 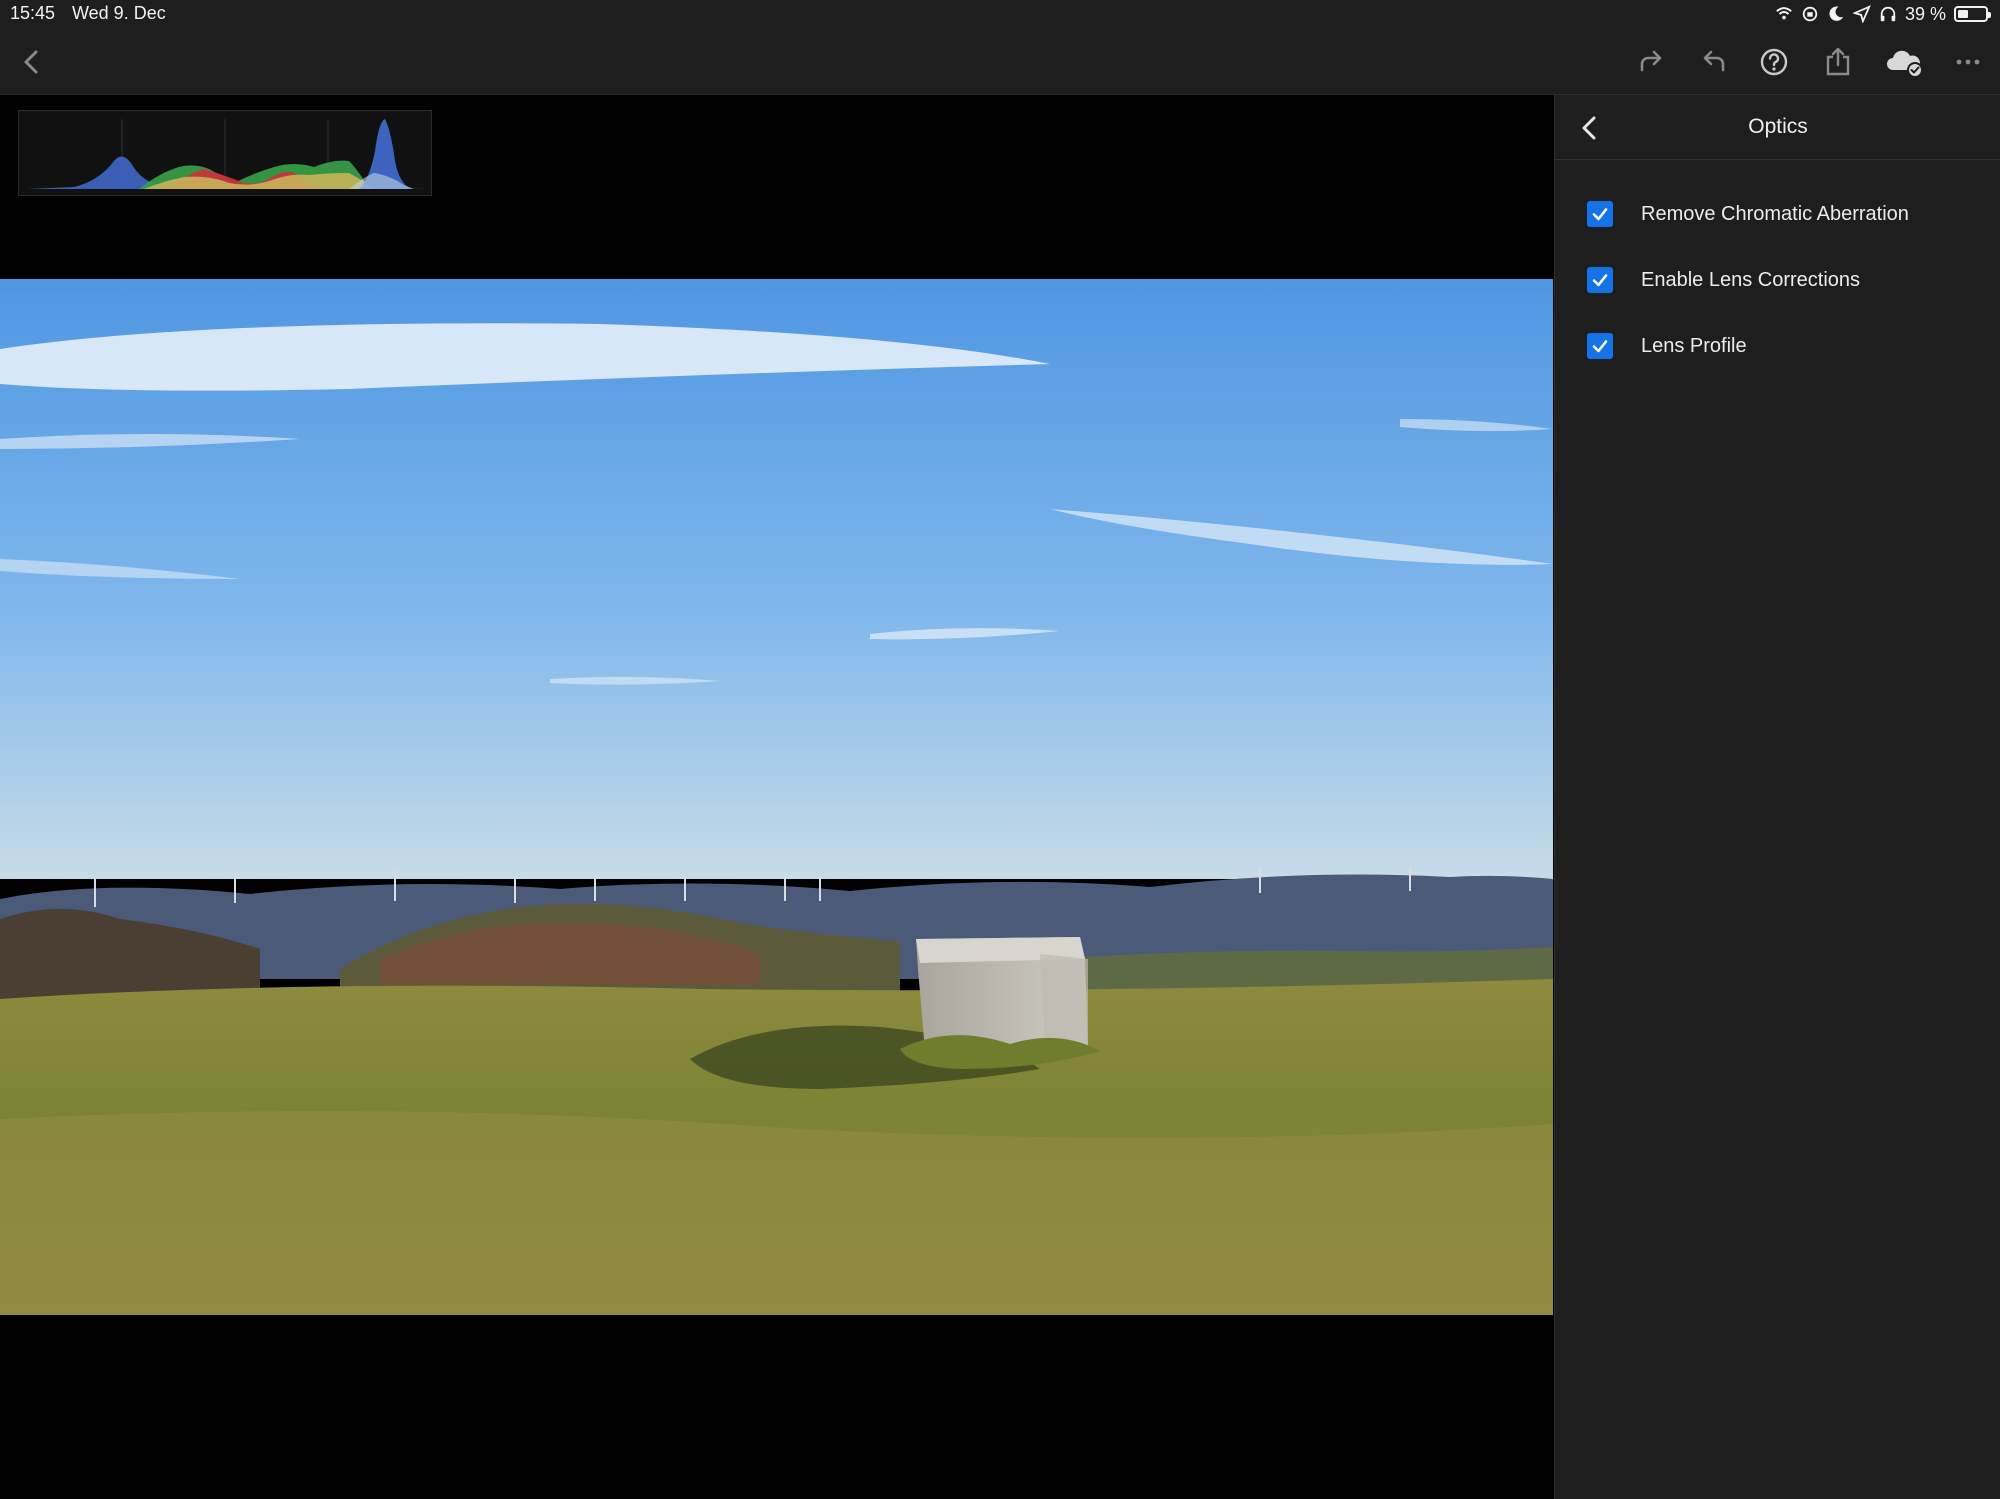 I want to click on cloud-sync-icon, so click(x=1905, y=64).